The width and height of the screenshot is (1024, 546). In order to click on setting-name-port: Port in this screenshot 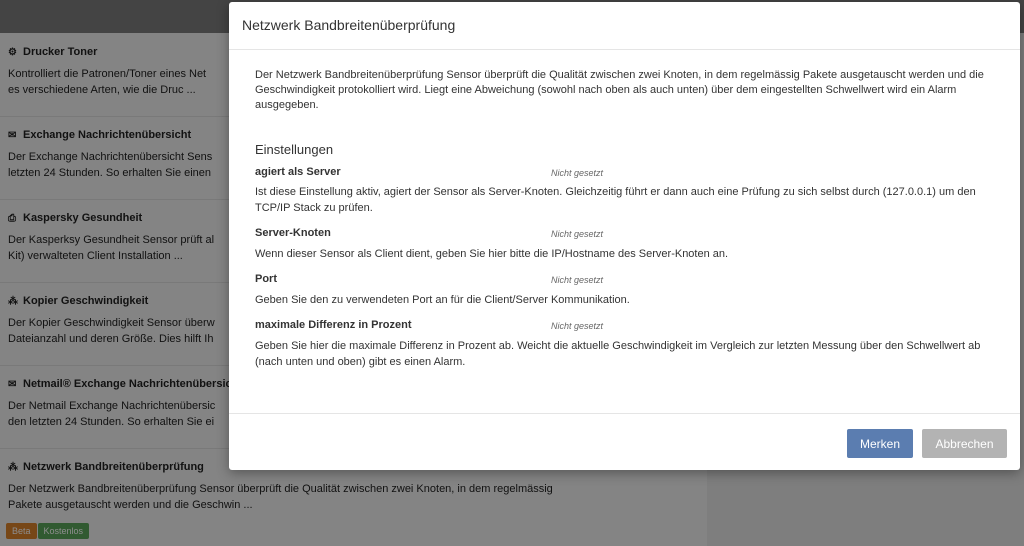, I will do `click(266, 279)`.